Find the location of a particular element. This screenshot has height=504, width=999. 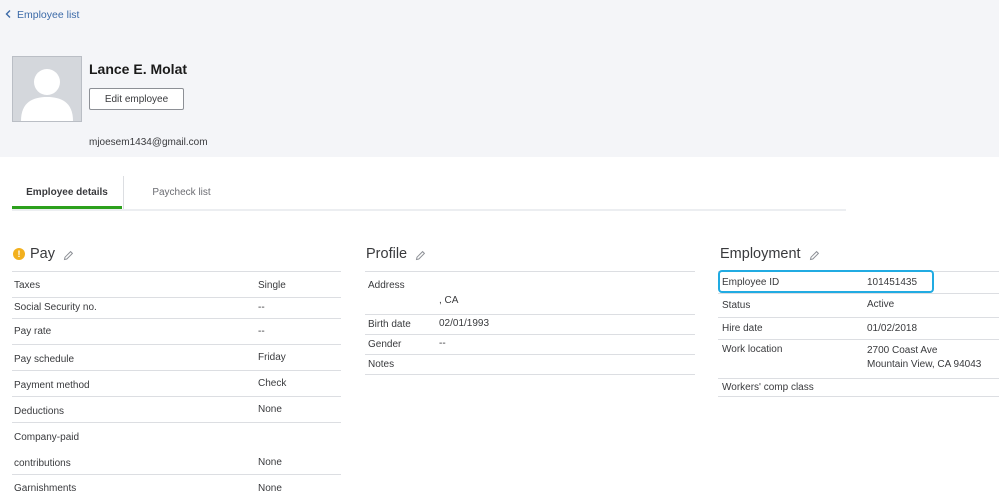

back-link-label: Employee list is located at coordinates (48, 15).